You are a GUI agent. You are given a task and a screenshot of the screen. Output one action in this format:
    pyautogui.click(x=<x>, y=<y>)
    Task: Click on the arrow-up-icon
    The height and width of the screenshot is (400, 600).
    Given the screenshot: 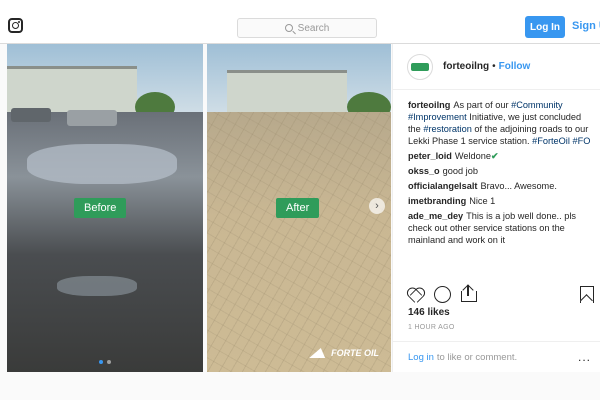 What is the action you would take?
    pyautogui.click(x=468, y=290)
    